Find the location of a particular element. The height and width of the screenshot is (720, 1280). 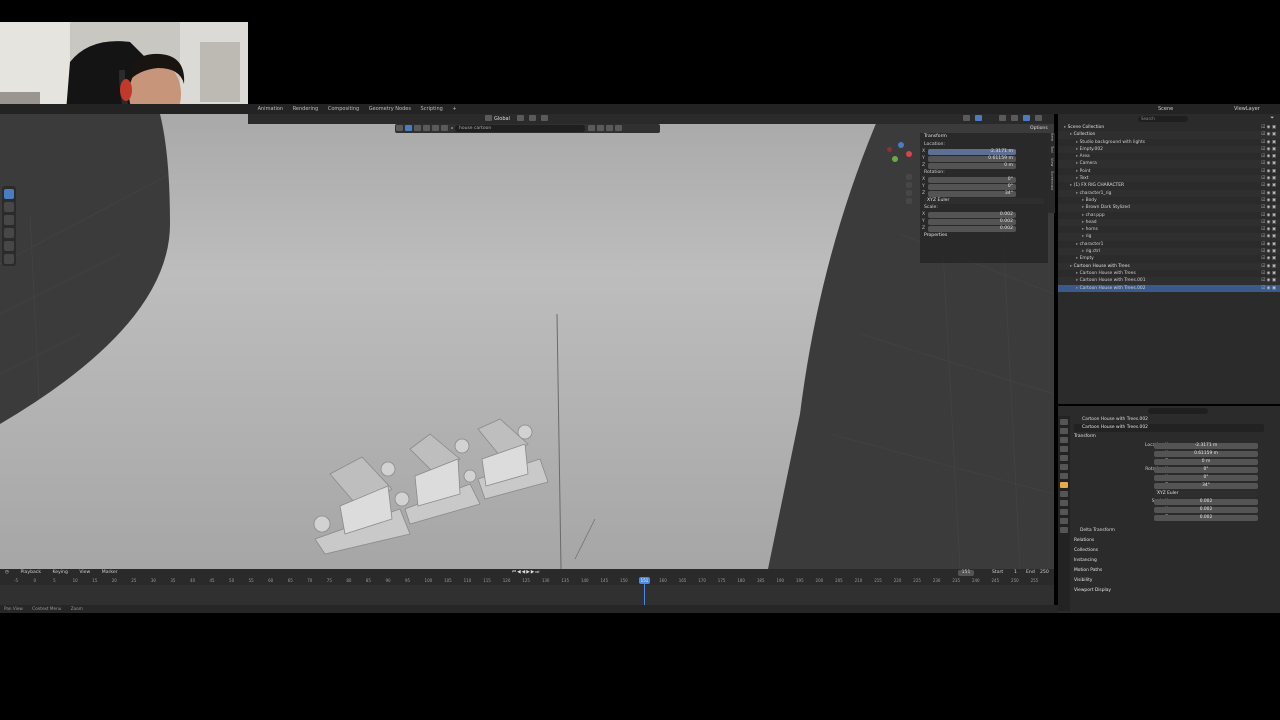

outliner-row: ▸ rig ☑ ◉ ▣ is located at coordinates (1169, 237).